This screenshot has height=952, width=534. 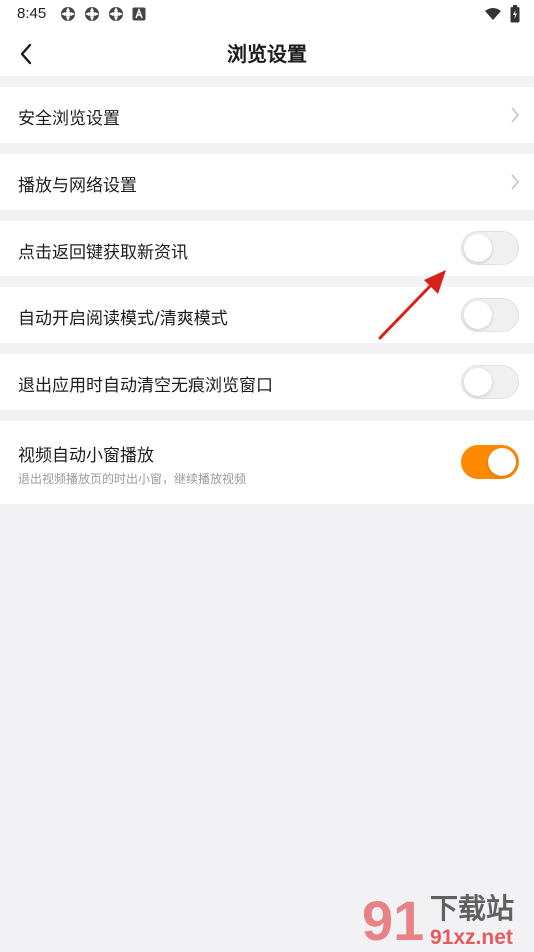 I want to click on status-time: 8:45, so click(x=32, y=13).